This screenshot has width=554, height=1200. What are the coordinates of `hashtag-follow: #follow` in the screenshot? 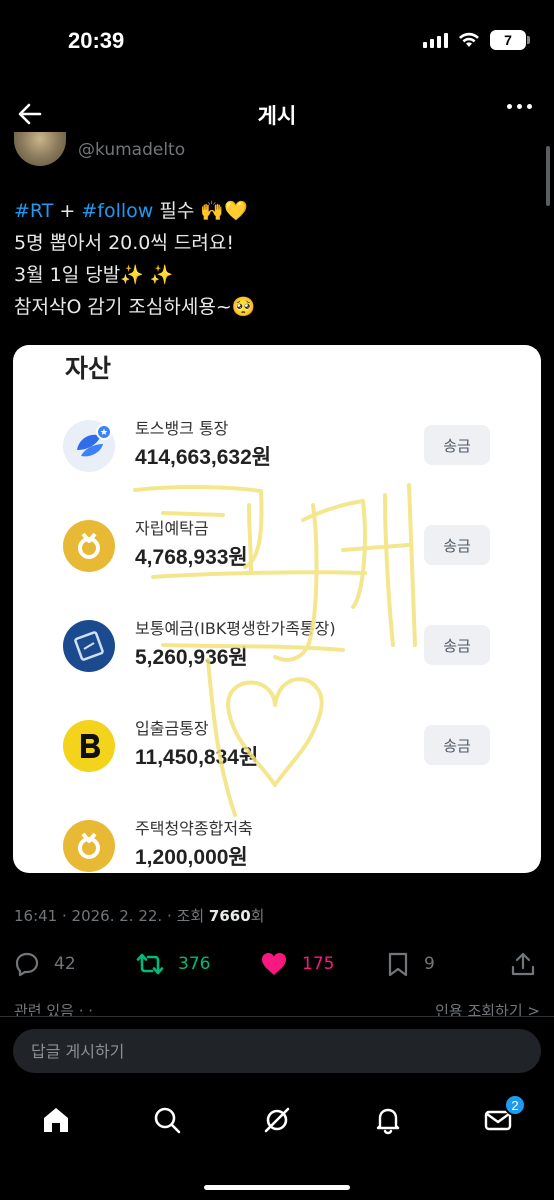 It's located at (117, 211).